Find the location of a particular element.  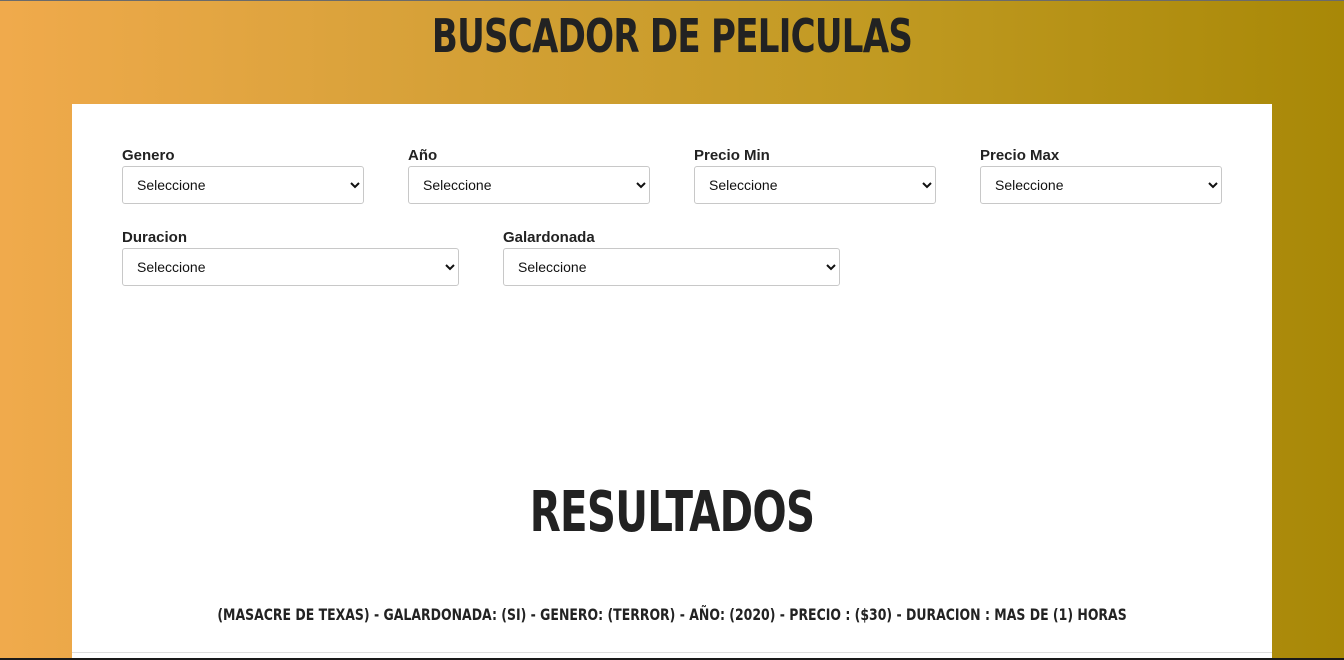

filter-label-genero: Genero is located at coordinates (148, 155).